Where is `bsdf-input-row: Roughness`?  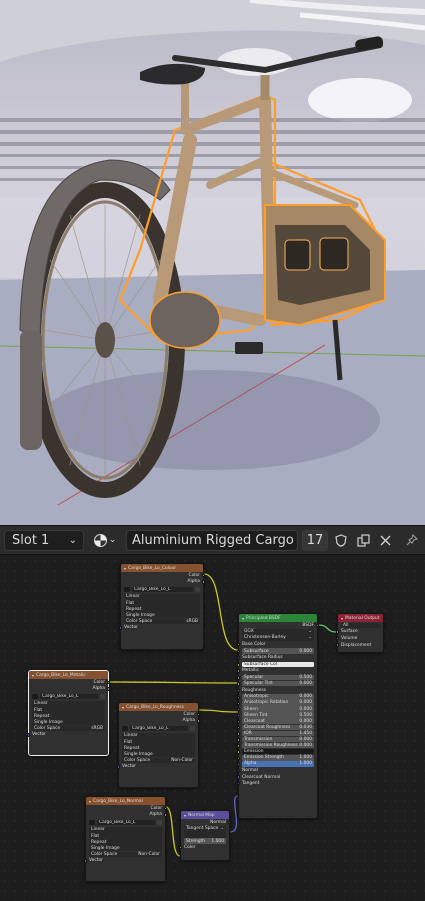
bsdf-input-row: Roughness is located at coordinates (277, 690).